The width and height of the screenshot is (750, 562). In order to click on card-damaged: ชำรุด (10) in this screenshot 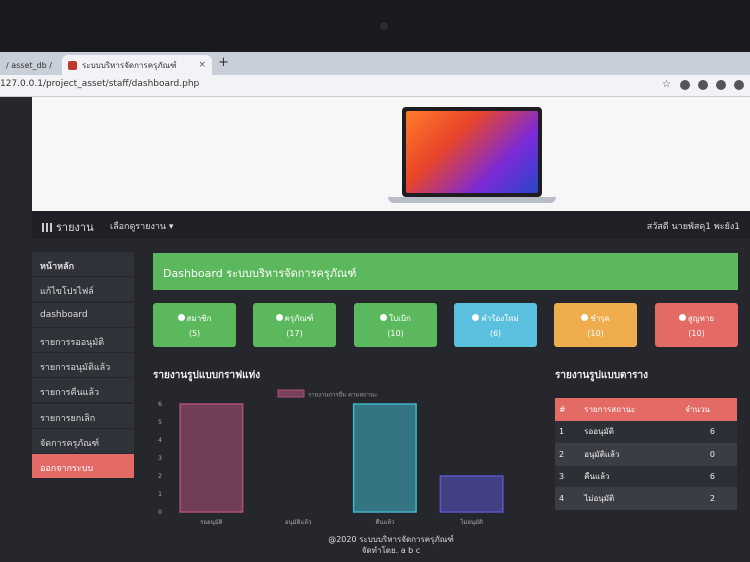, I will do `click(595, 325)`.